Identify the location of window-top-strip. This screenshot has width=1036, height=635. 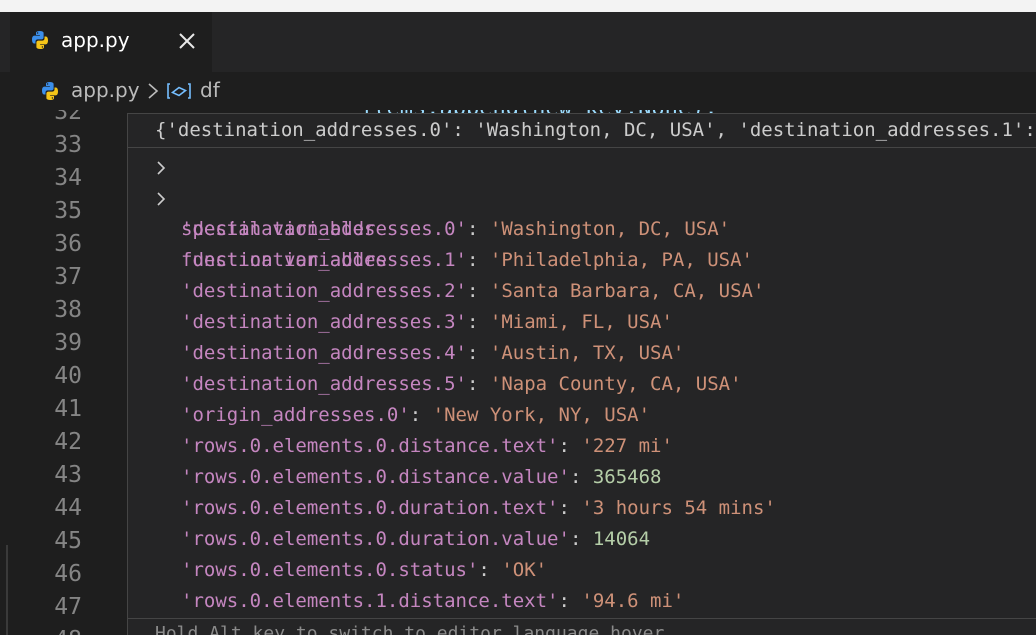
(518, 6).